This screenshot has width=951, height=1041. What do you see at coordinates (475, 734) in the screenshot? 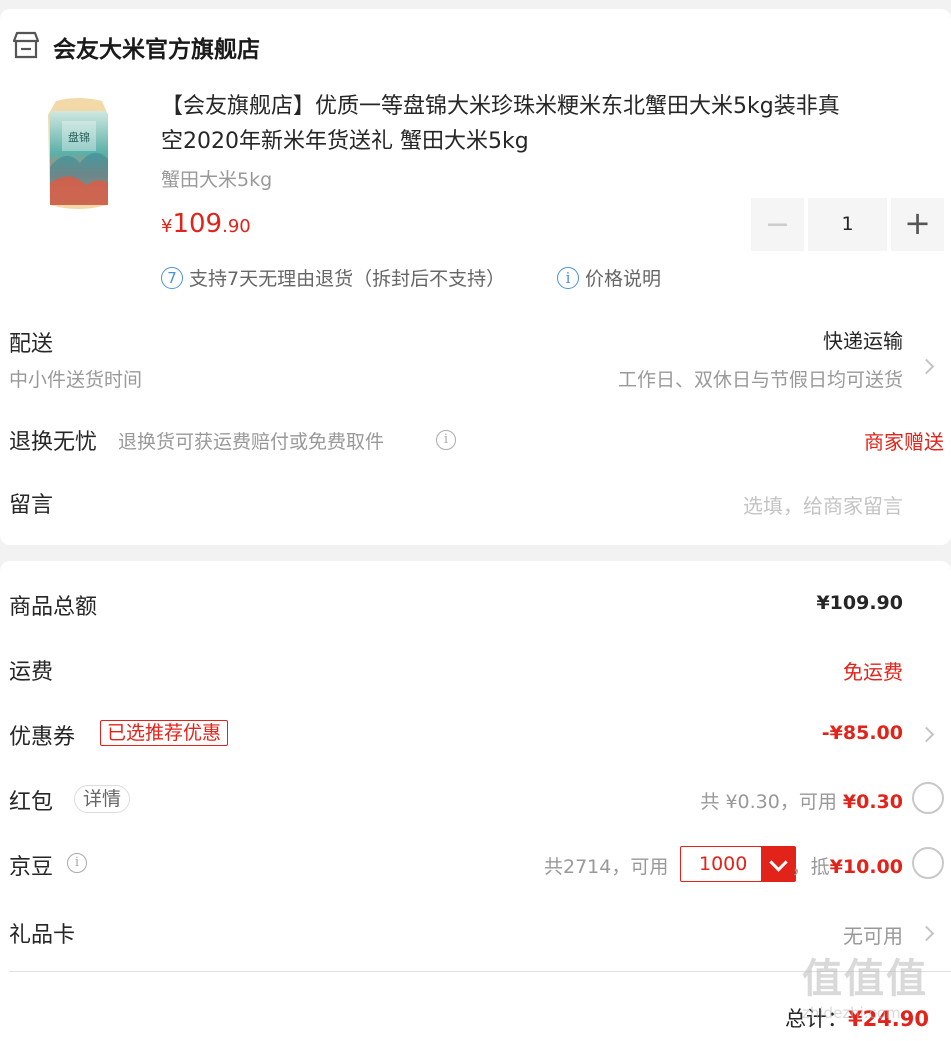
I see `coupon-row: 优惠券 已选推荐优惠 -¥85.00` at bounding box center [475, 734].